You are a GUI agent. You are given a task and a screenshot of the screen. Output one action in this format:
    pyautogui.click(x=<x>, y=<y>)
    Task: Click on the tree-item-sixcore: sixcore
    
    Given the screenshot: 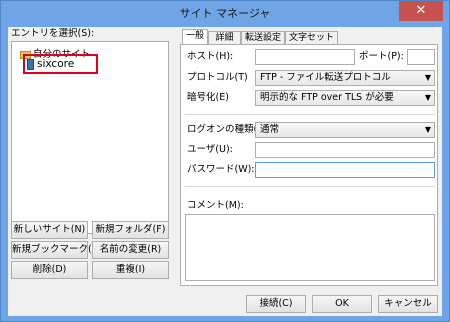 What is the action you would take?
    pyautogui.click(x=50, y=64)
    